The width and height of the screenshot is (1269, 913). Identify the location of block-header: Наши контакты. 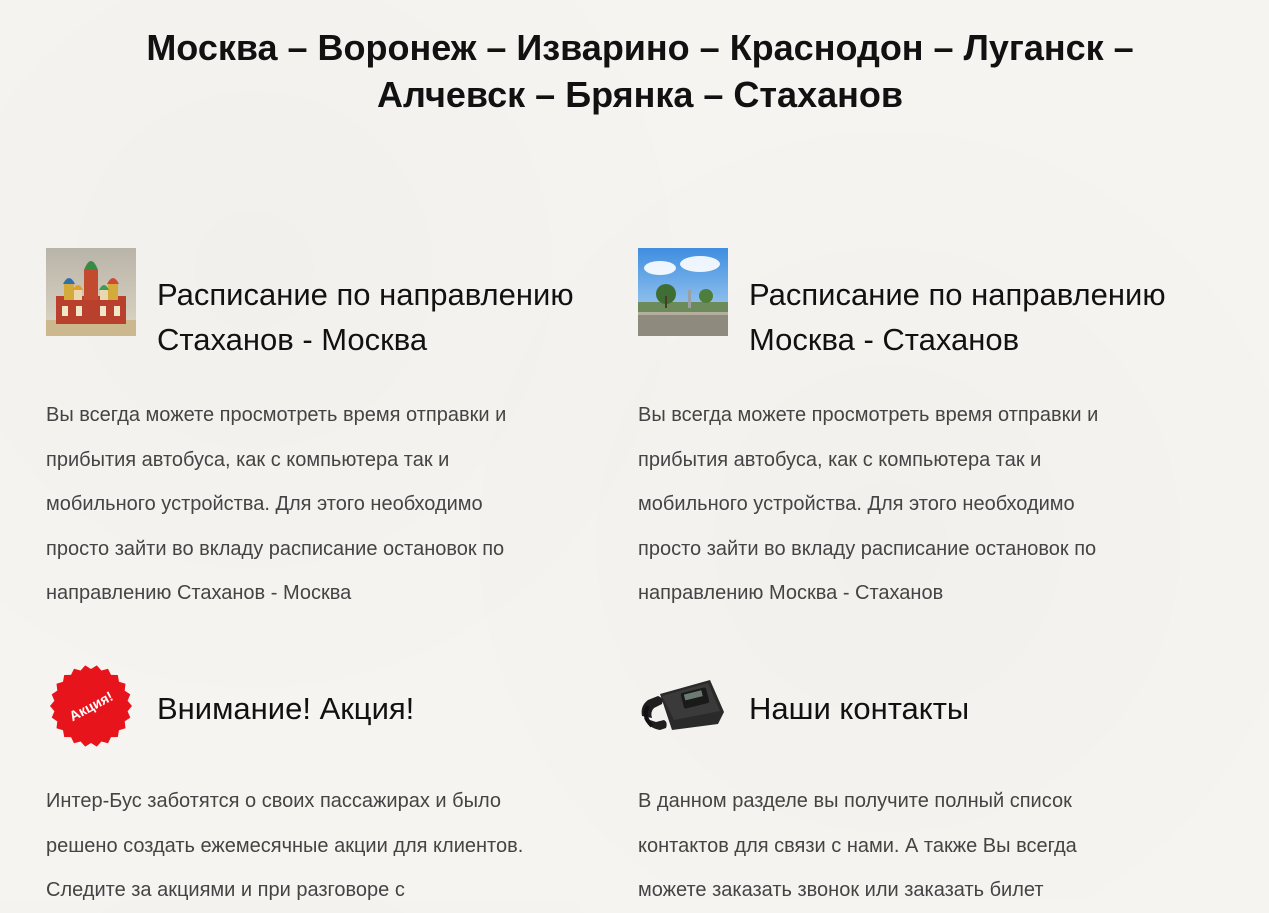
(928, 715).